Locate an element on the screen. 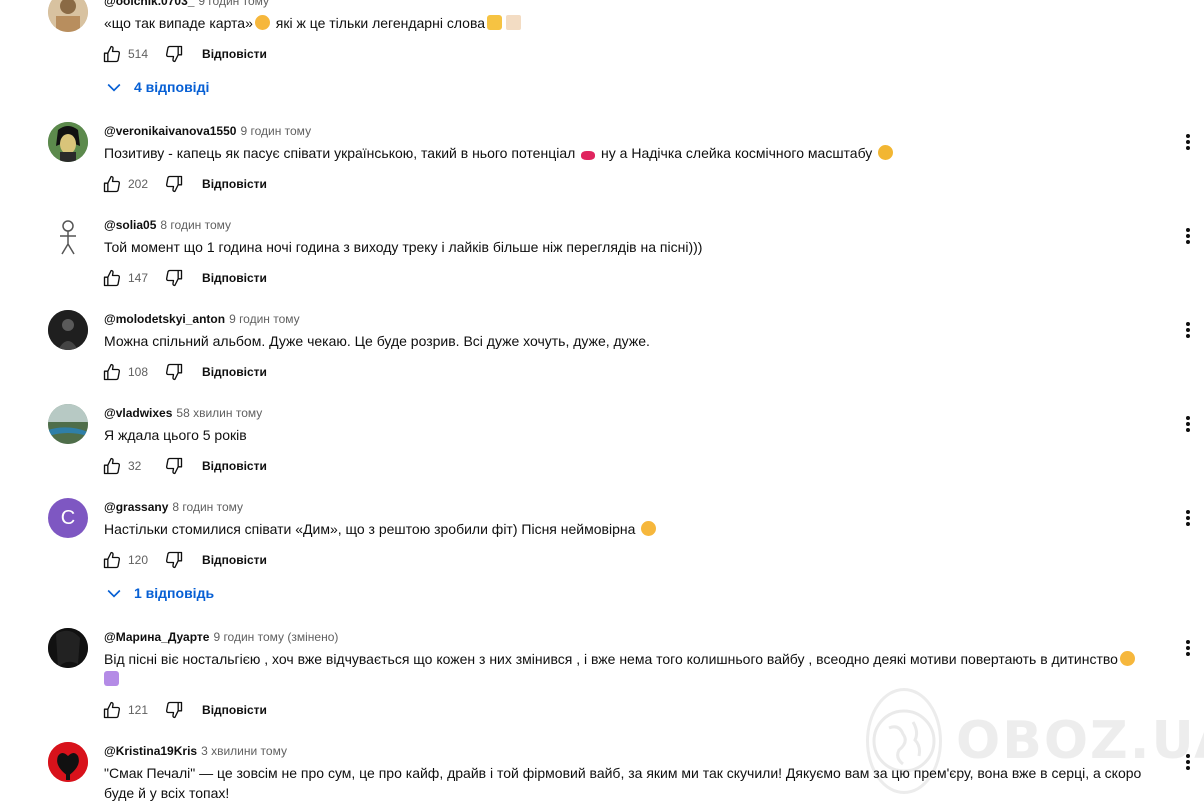 This screenshot has width=1204, height=806. like-count: 147 is located at coordinates (138, 278).